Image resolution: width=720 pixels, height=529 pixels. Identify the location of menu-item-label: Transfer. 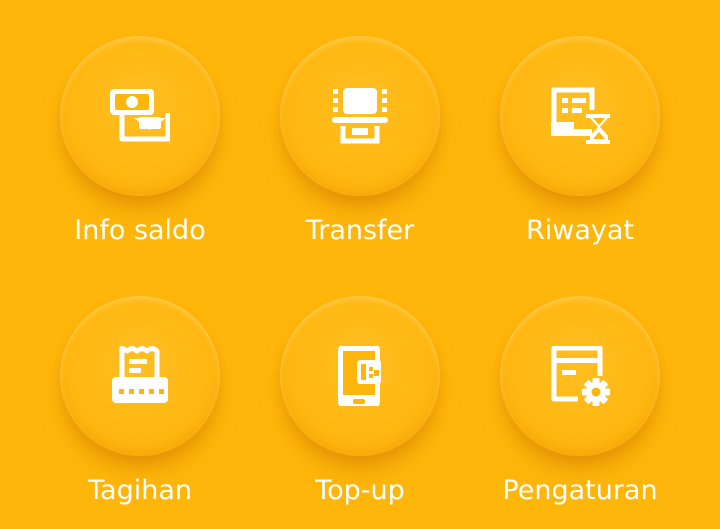
(360, 230).